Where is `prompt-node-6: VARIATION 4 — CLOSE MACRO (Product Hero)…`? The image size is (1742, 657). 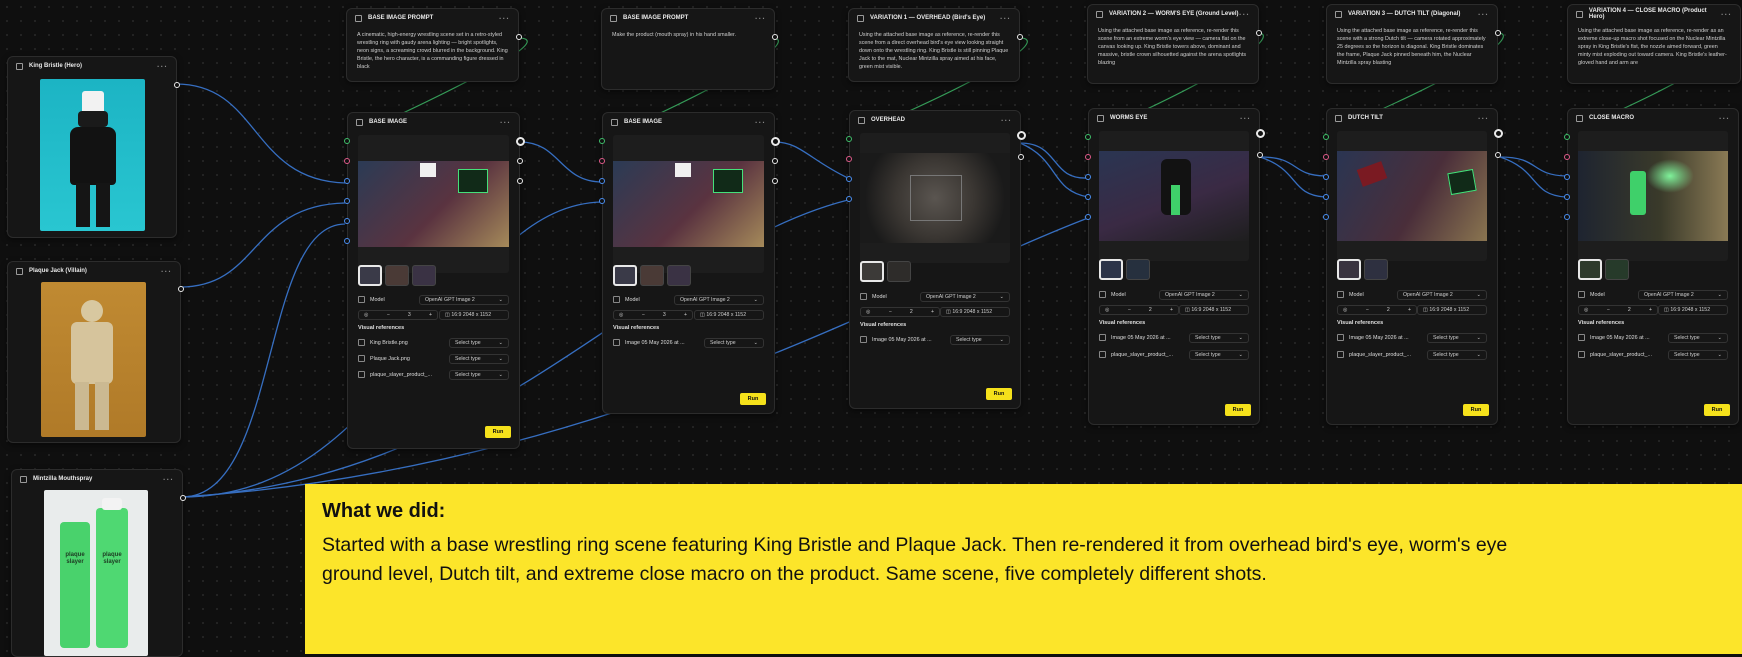
prompt-node-6: VARIATION 4 — CLOSE MACRO (Product Hero)… is located at coordinates (1654, 44).